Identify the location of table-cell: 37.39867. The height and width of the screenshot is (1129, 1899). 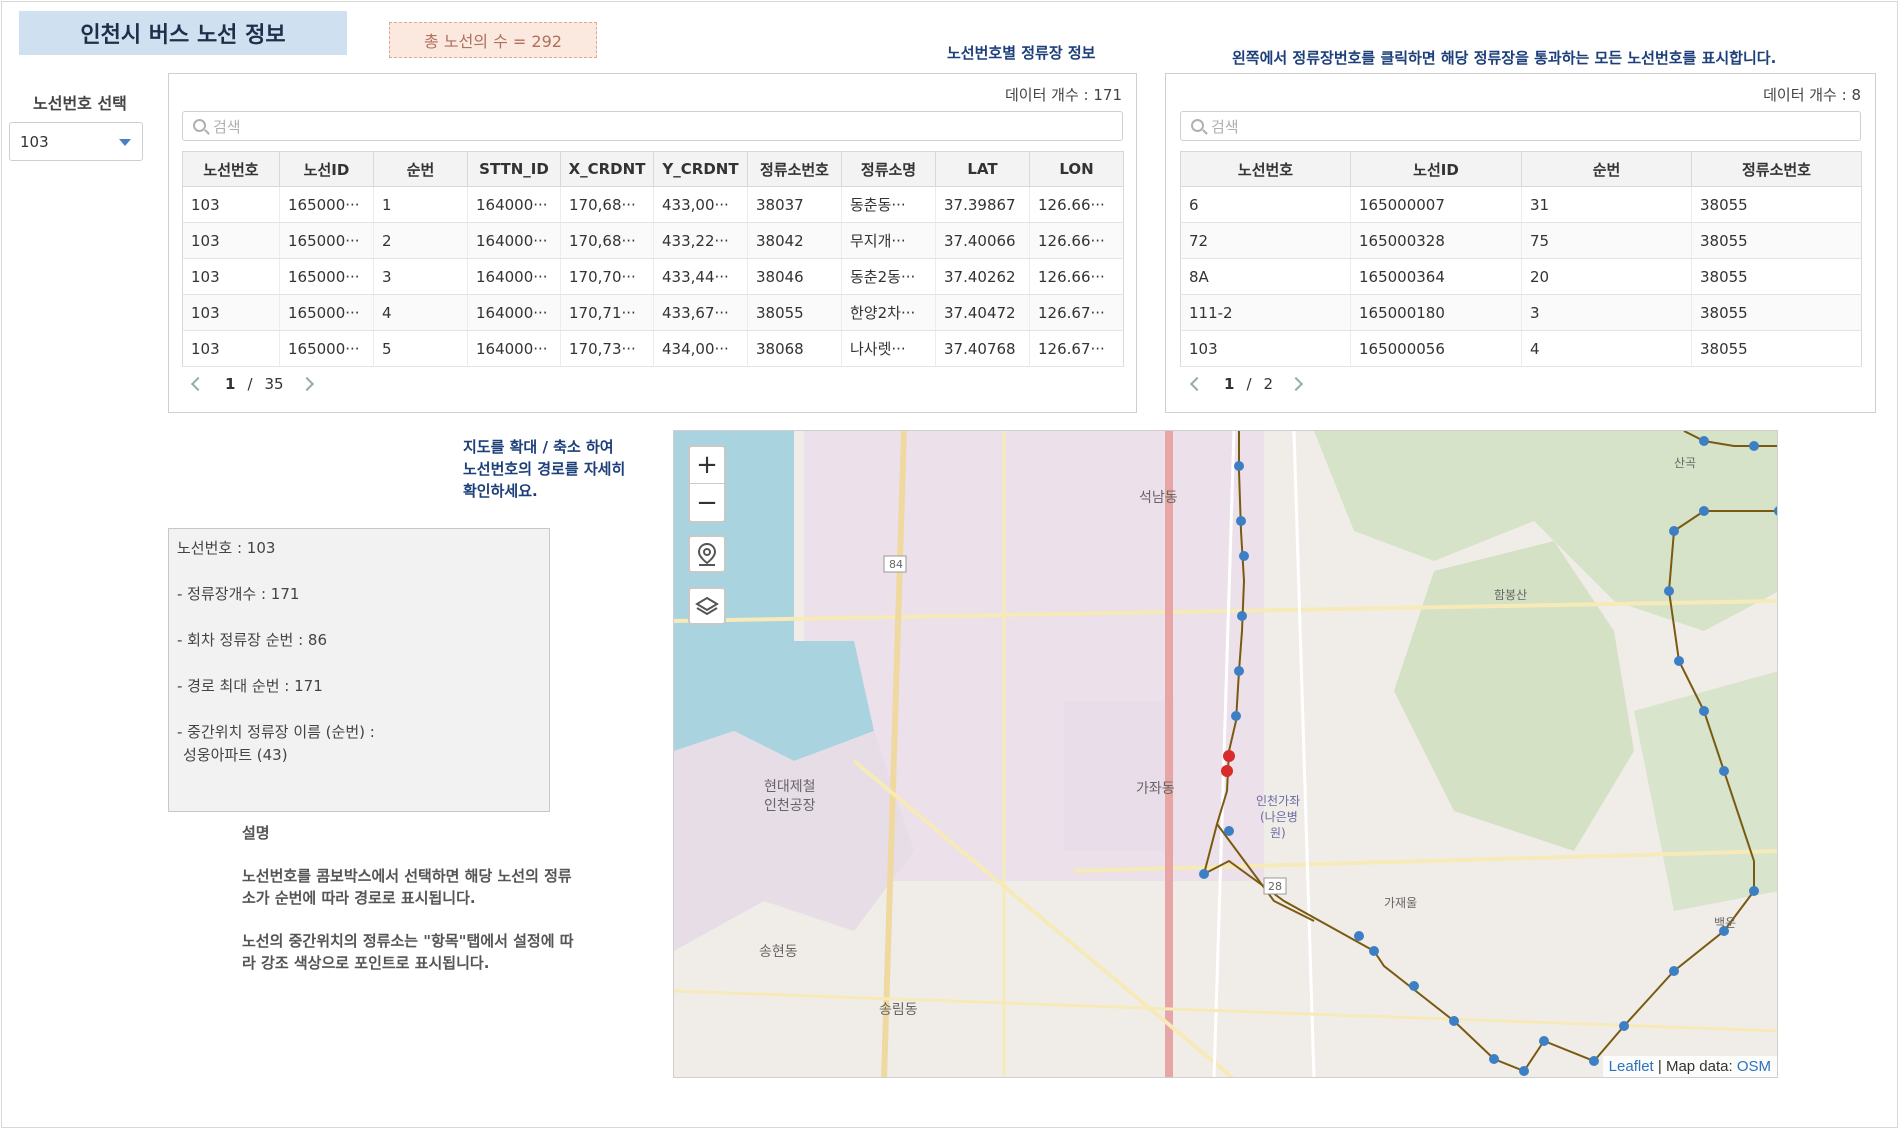
(982, 204).